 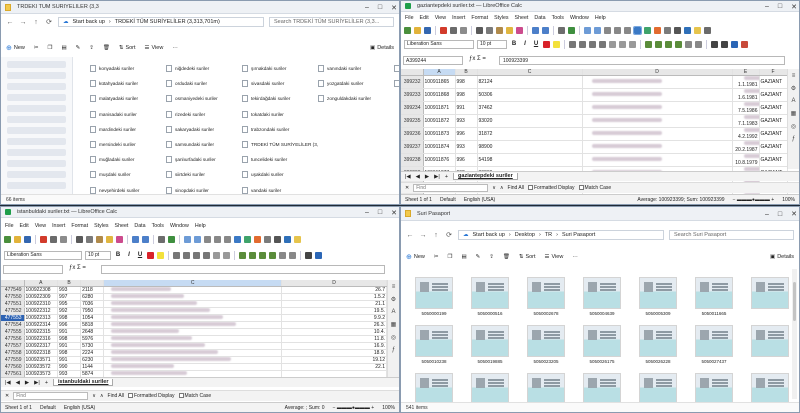 I want to click on cell: 22.1, so click(x=334, y=367).